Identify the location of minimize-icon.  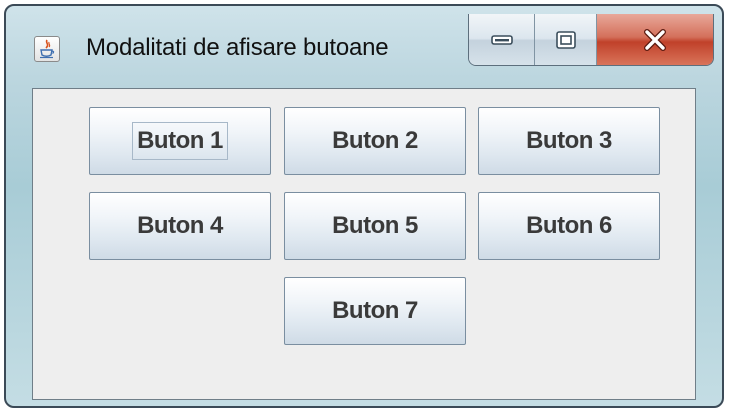
(501, 39).